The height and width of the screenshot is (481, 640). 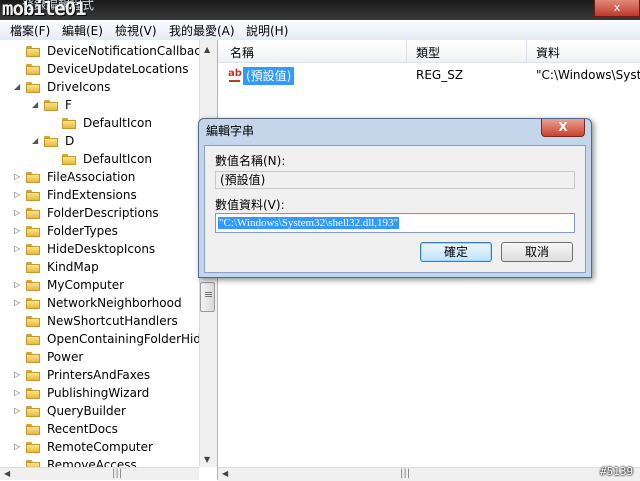 What do you see at coordinates (537, 252) in the screenshot?
I see `cancel-button: 取消` at bounding box center [537, 252].